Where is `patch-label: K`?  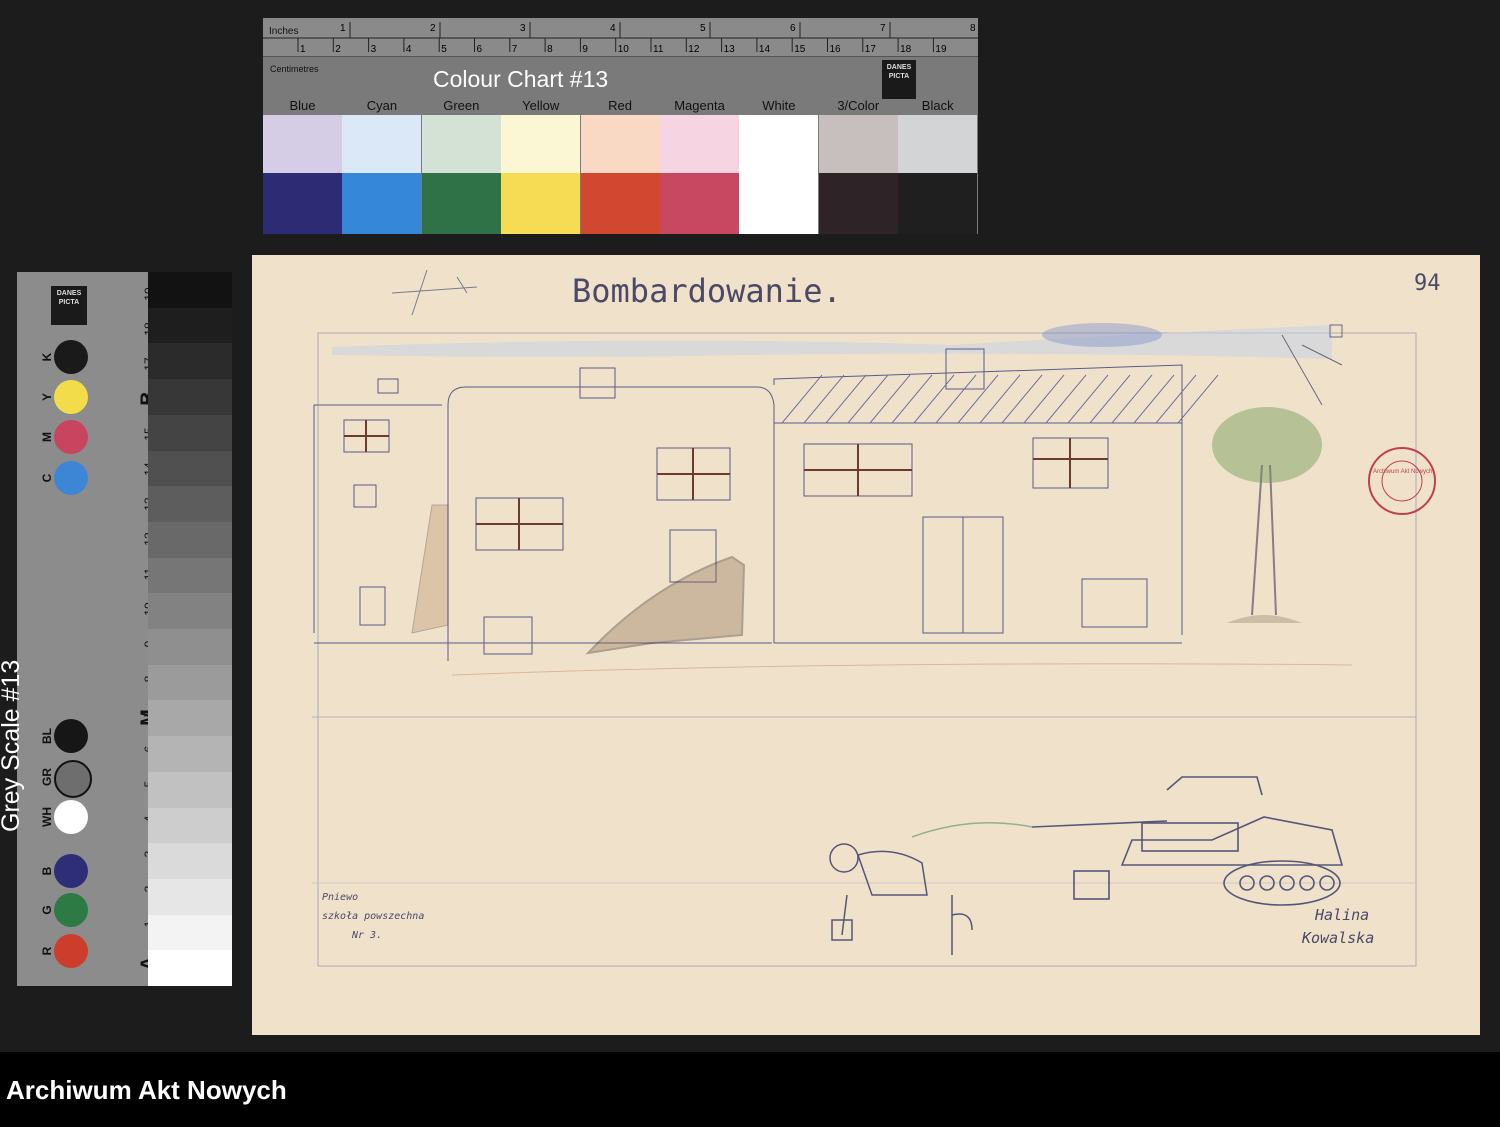
patch-label: K is located at coordinates (47, 357).